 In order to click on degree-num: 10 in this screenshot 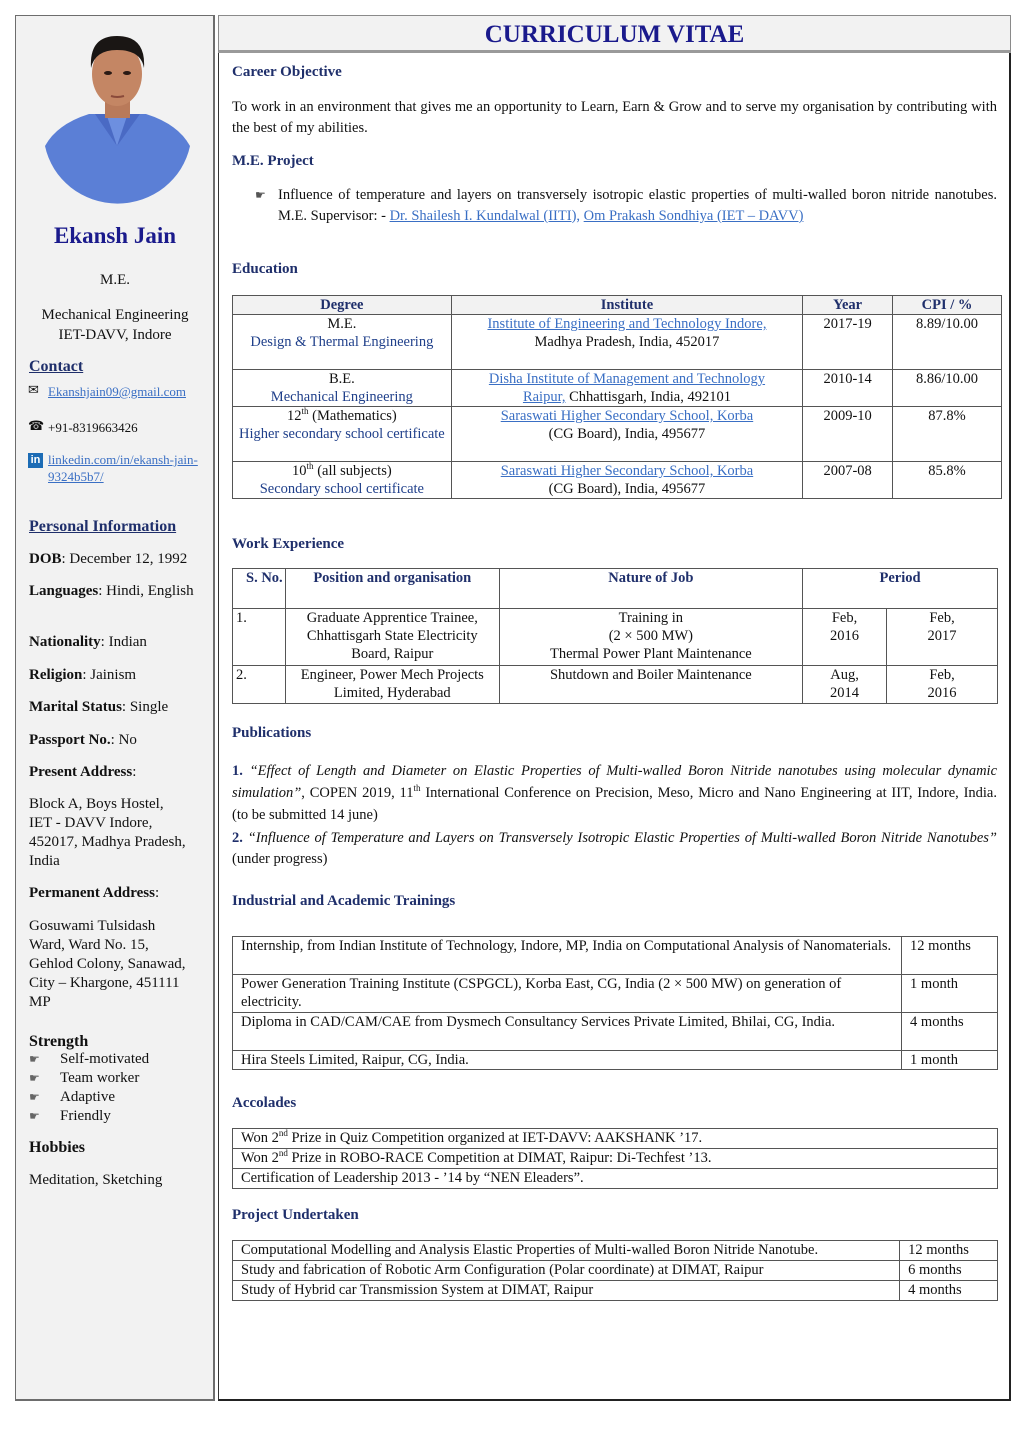, I will do `click(299, 471)`.